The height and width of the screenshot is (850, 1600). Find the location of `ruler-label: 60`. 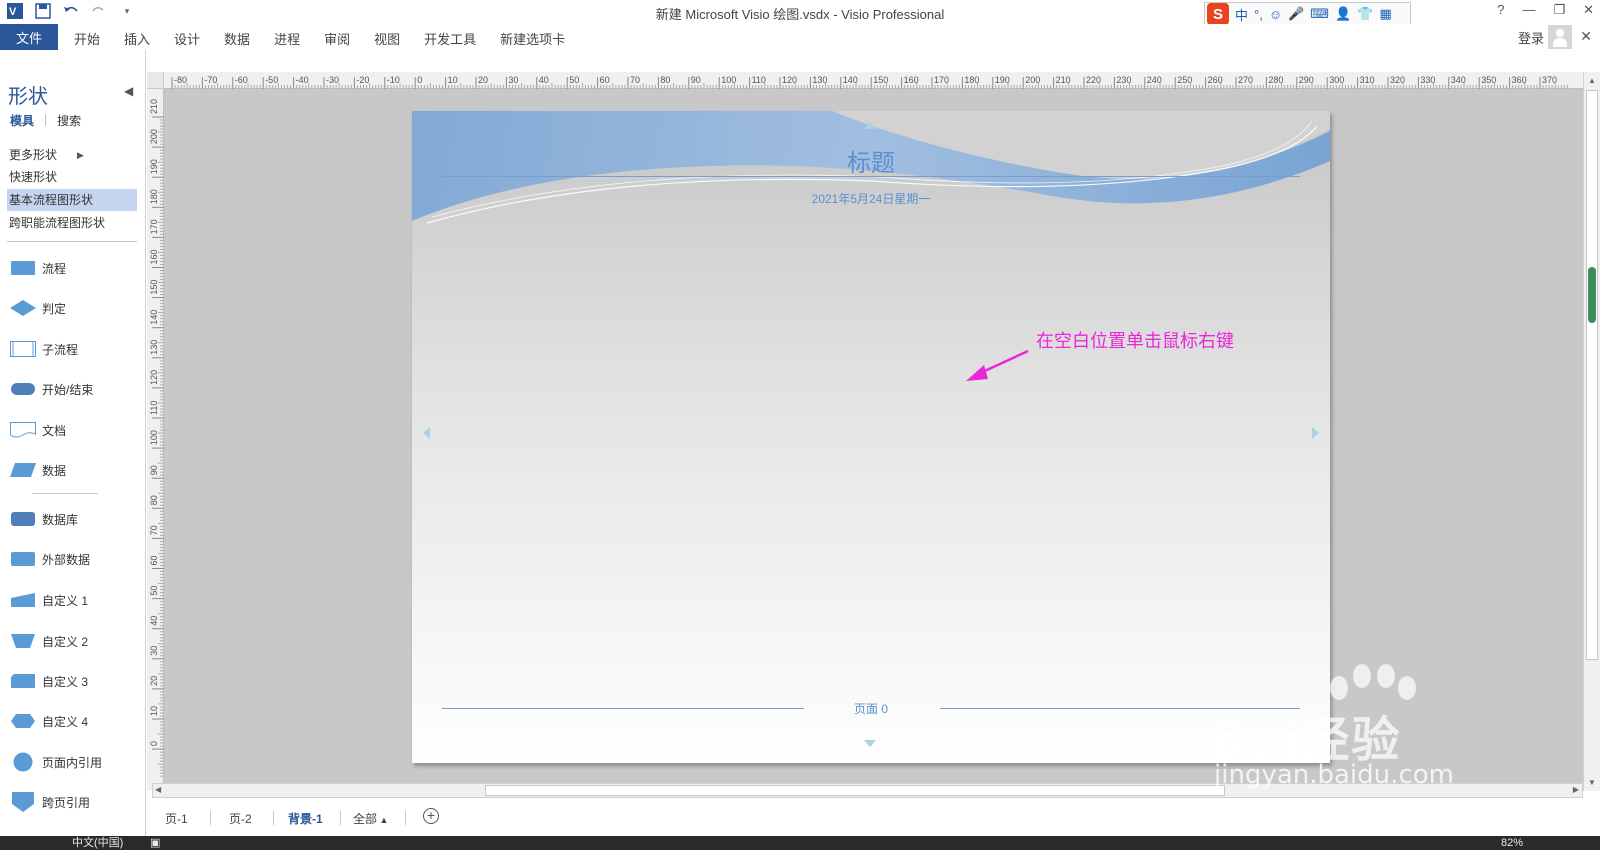

ruler-label: 60 is located at coordinates (154, 560).